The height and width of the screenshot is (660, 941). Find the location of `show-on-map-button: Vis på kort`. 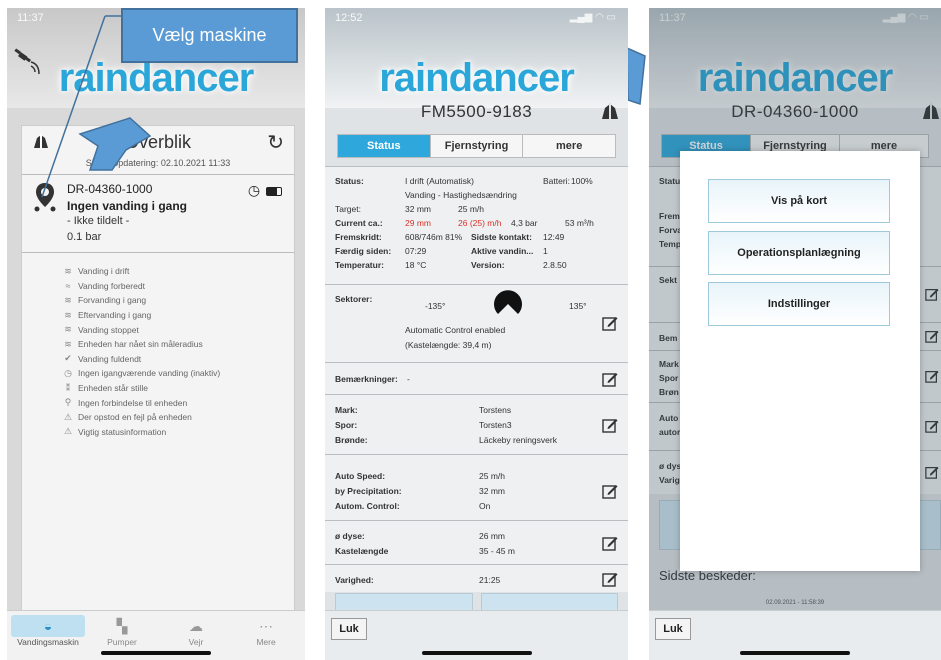

show-on-map-button: Vis på kort is located at coordinates (799, 201).